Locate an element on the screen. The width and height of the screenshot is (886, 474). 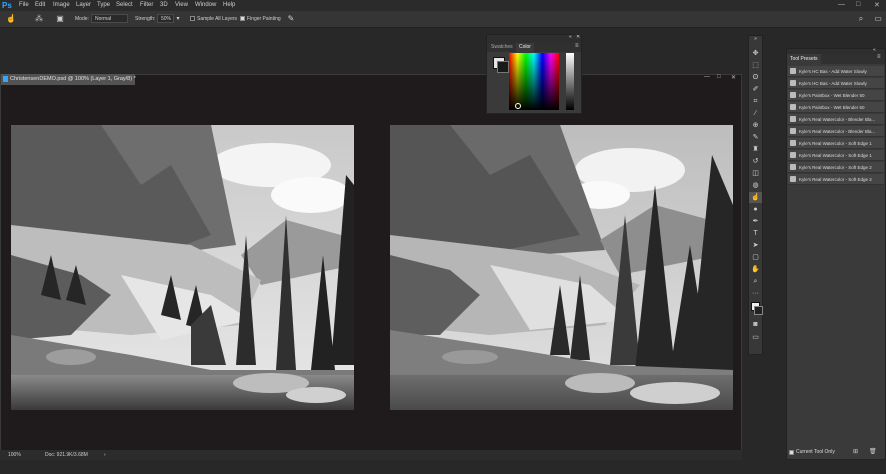
type-tool-icon: T is located at coordinates (755, 233).